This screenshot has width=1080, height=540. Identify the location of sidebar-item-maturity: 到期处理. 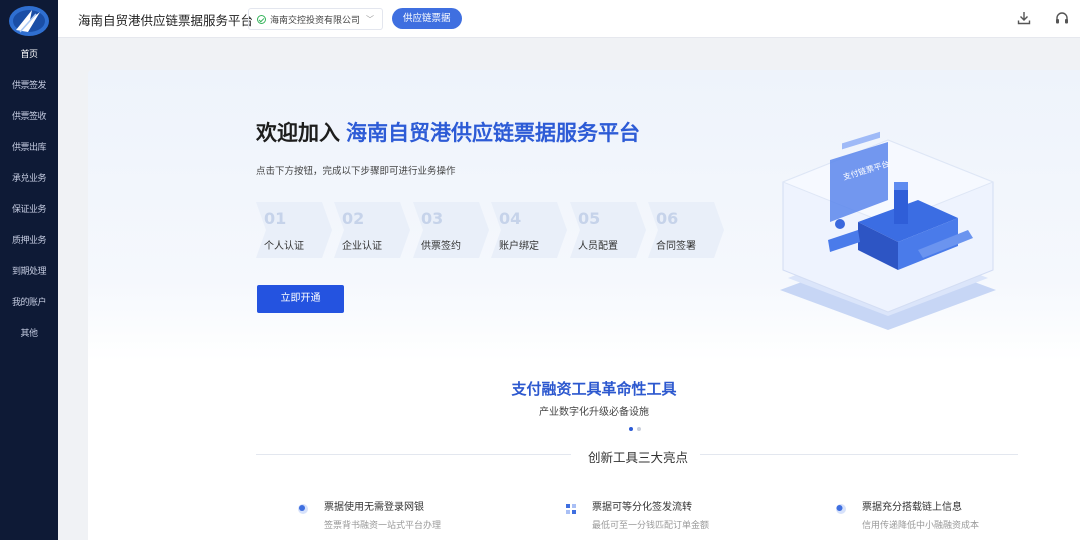
(29, 272).